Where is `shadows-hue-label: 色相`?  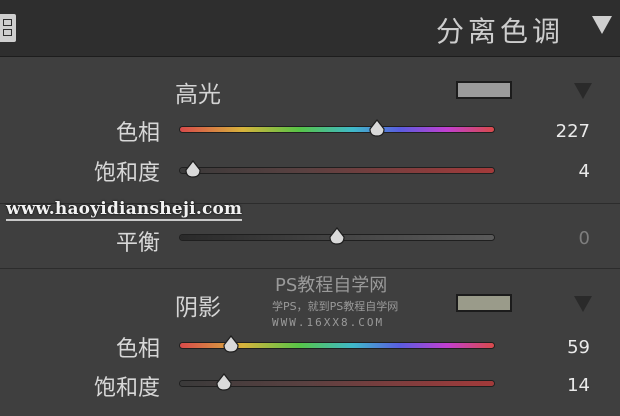
shadows-hue-label: 色相 is located at coordinates (137, 349).